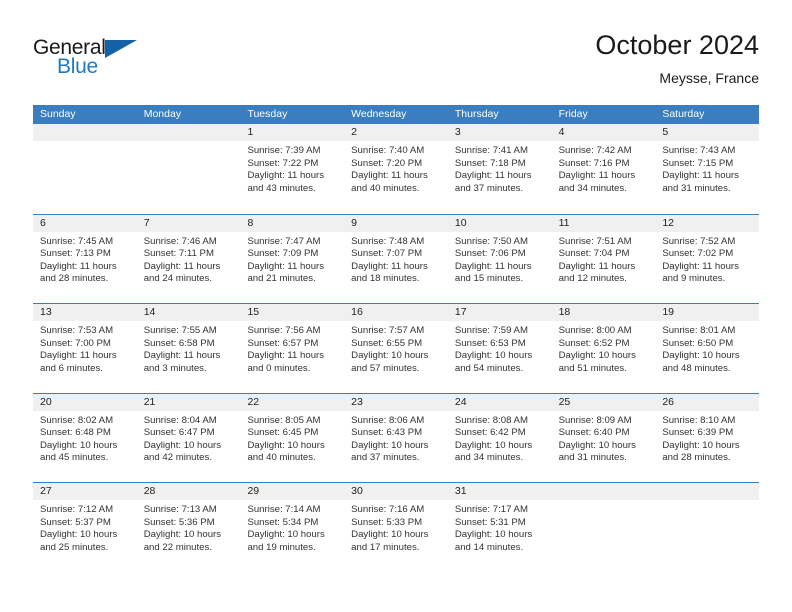 Image resolution: width=792 pixels, height=612 pixels. I want to click on daylight-text: Daylight: 10 hours and 42 minutes., so click(182, 451).